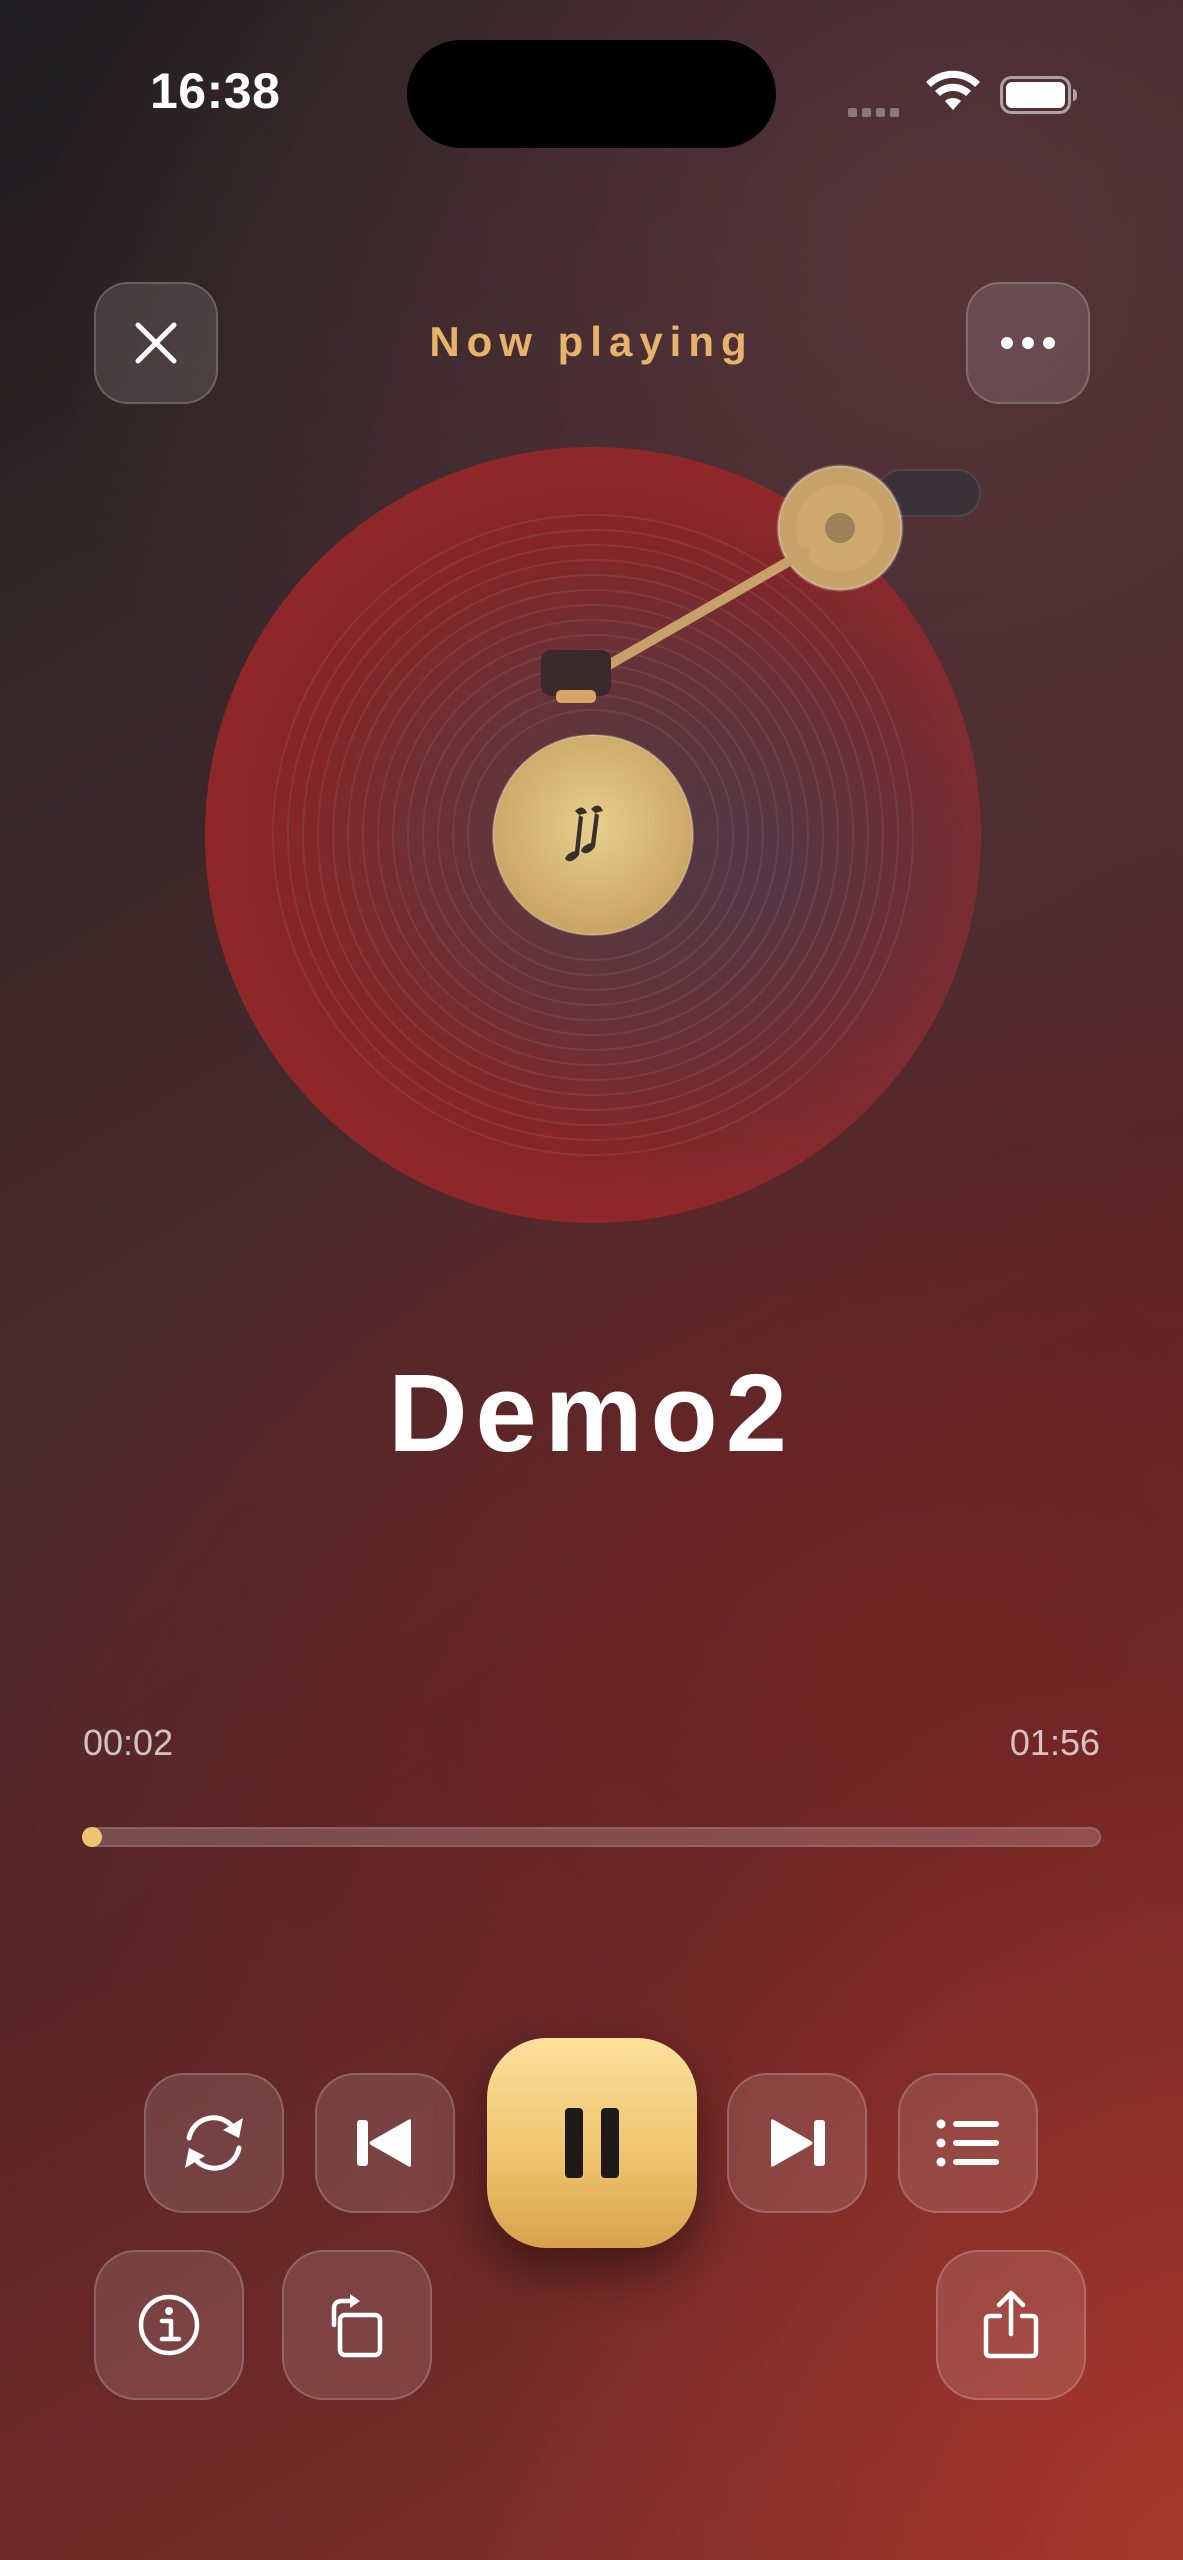  Describe the element at coordinates (1038, 95) in the screenshot. I see `battery-icon` at that location.